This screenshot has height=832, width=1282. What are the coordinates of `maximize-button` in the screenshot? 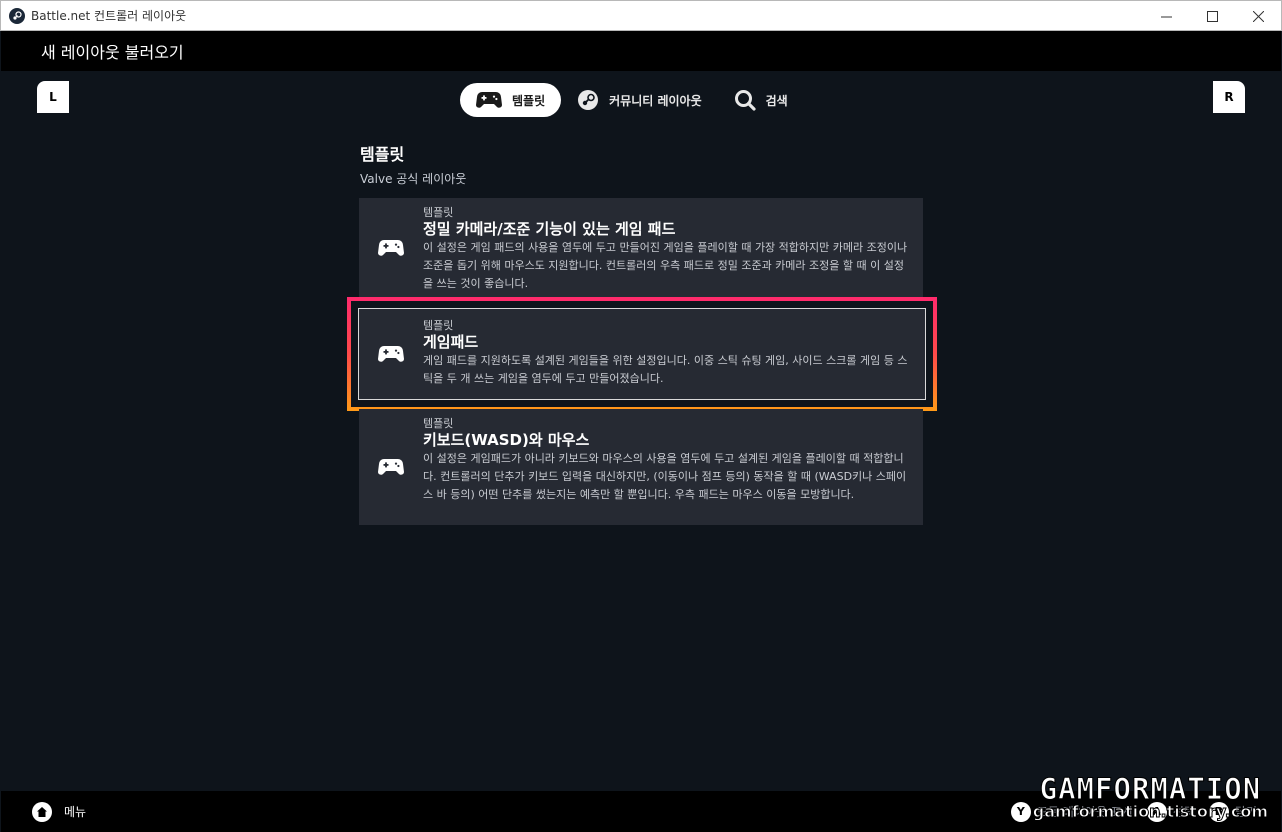 It's located at (1212, 16).